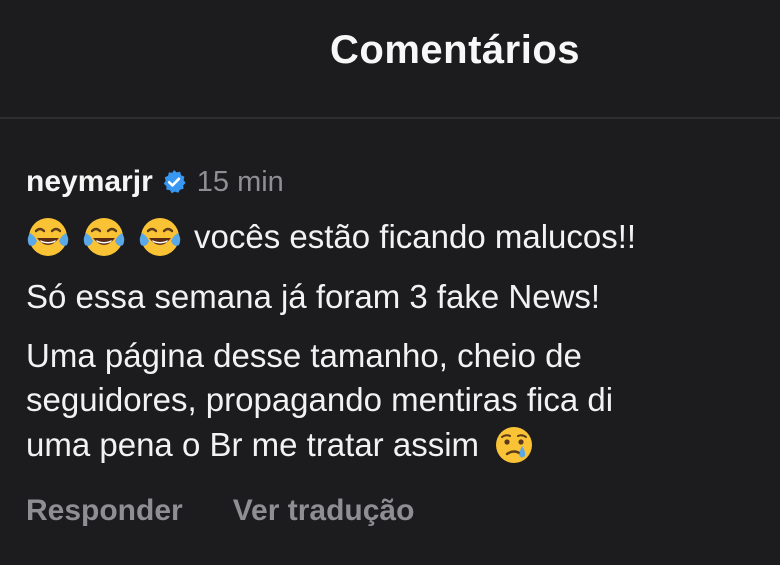 The image size is (780, 565). What do you see at coordinates (240, 181) in the screenshot?
I see `comment-timestamp: 15 min` at bounding box center [240, 181].